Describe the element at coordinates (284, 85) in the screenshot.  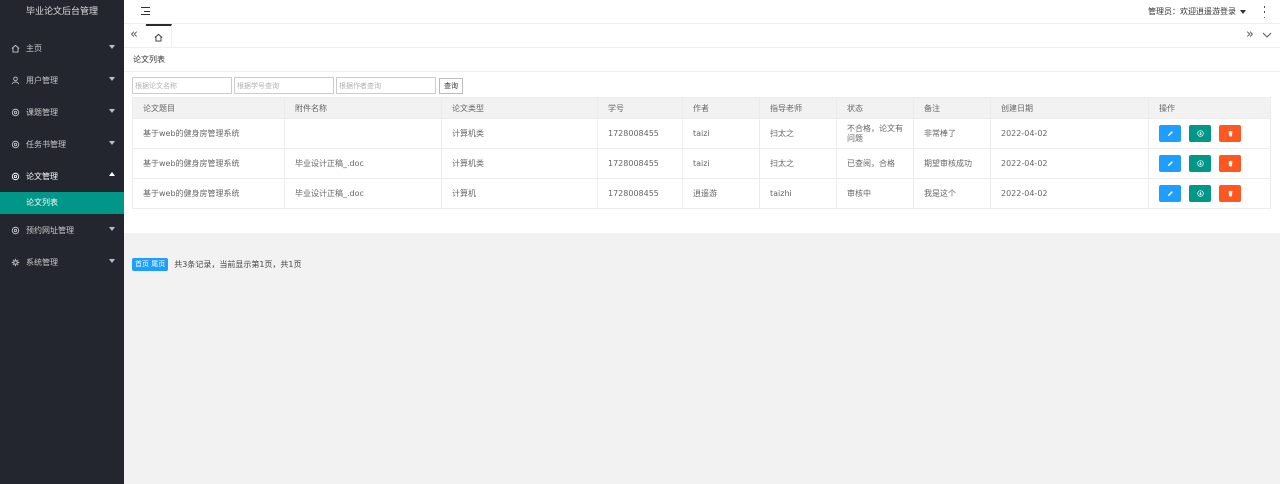
I see `student-no-search-input` at that location.